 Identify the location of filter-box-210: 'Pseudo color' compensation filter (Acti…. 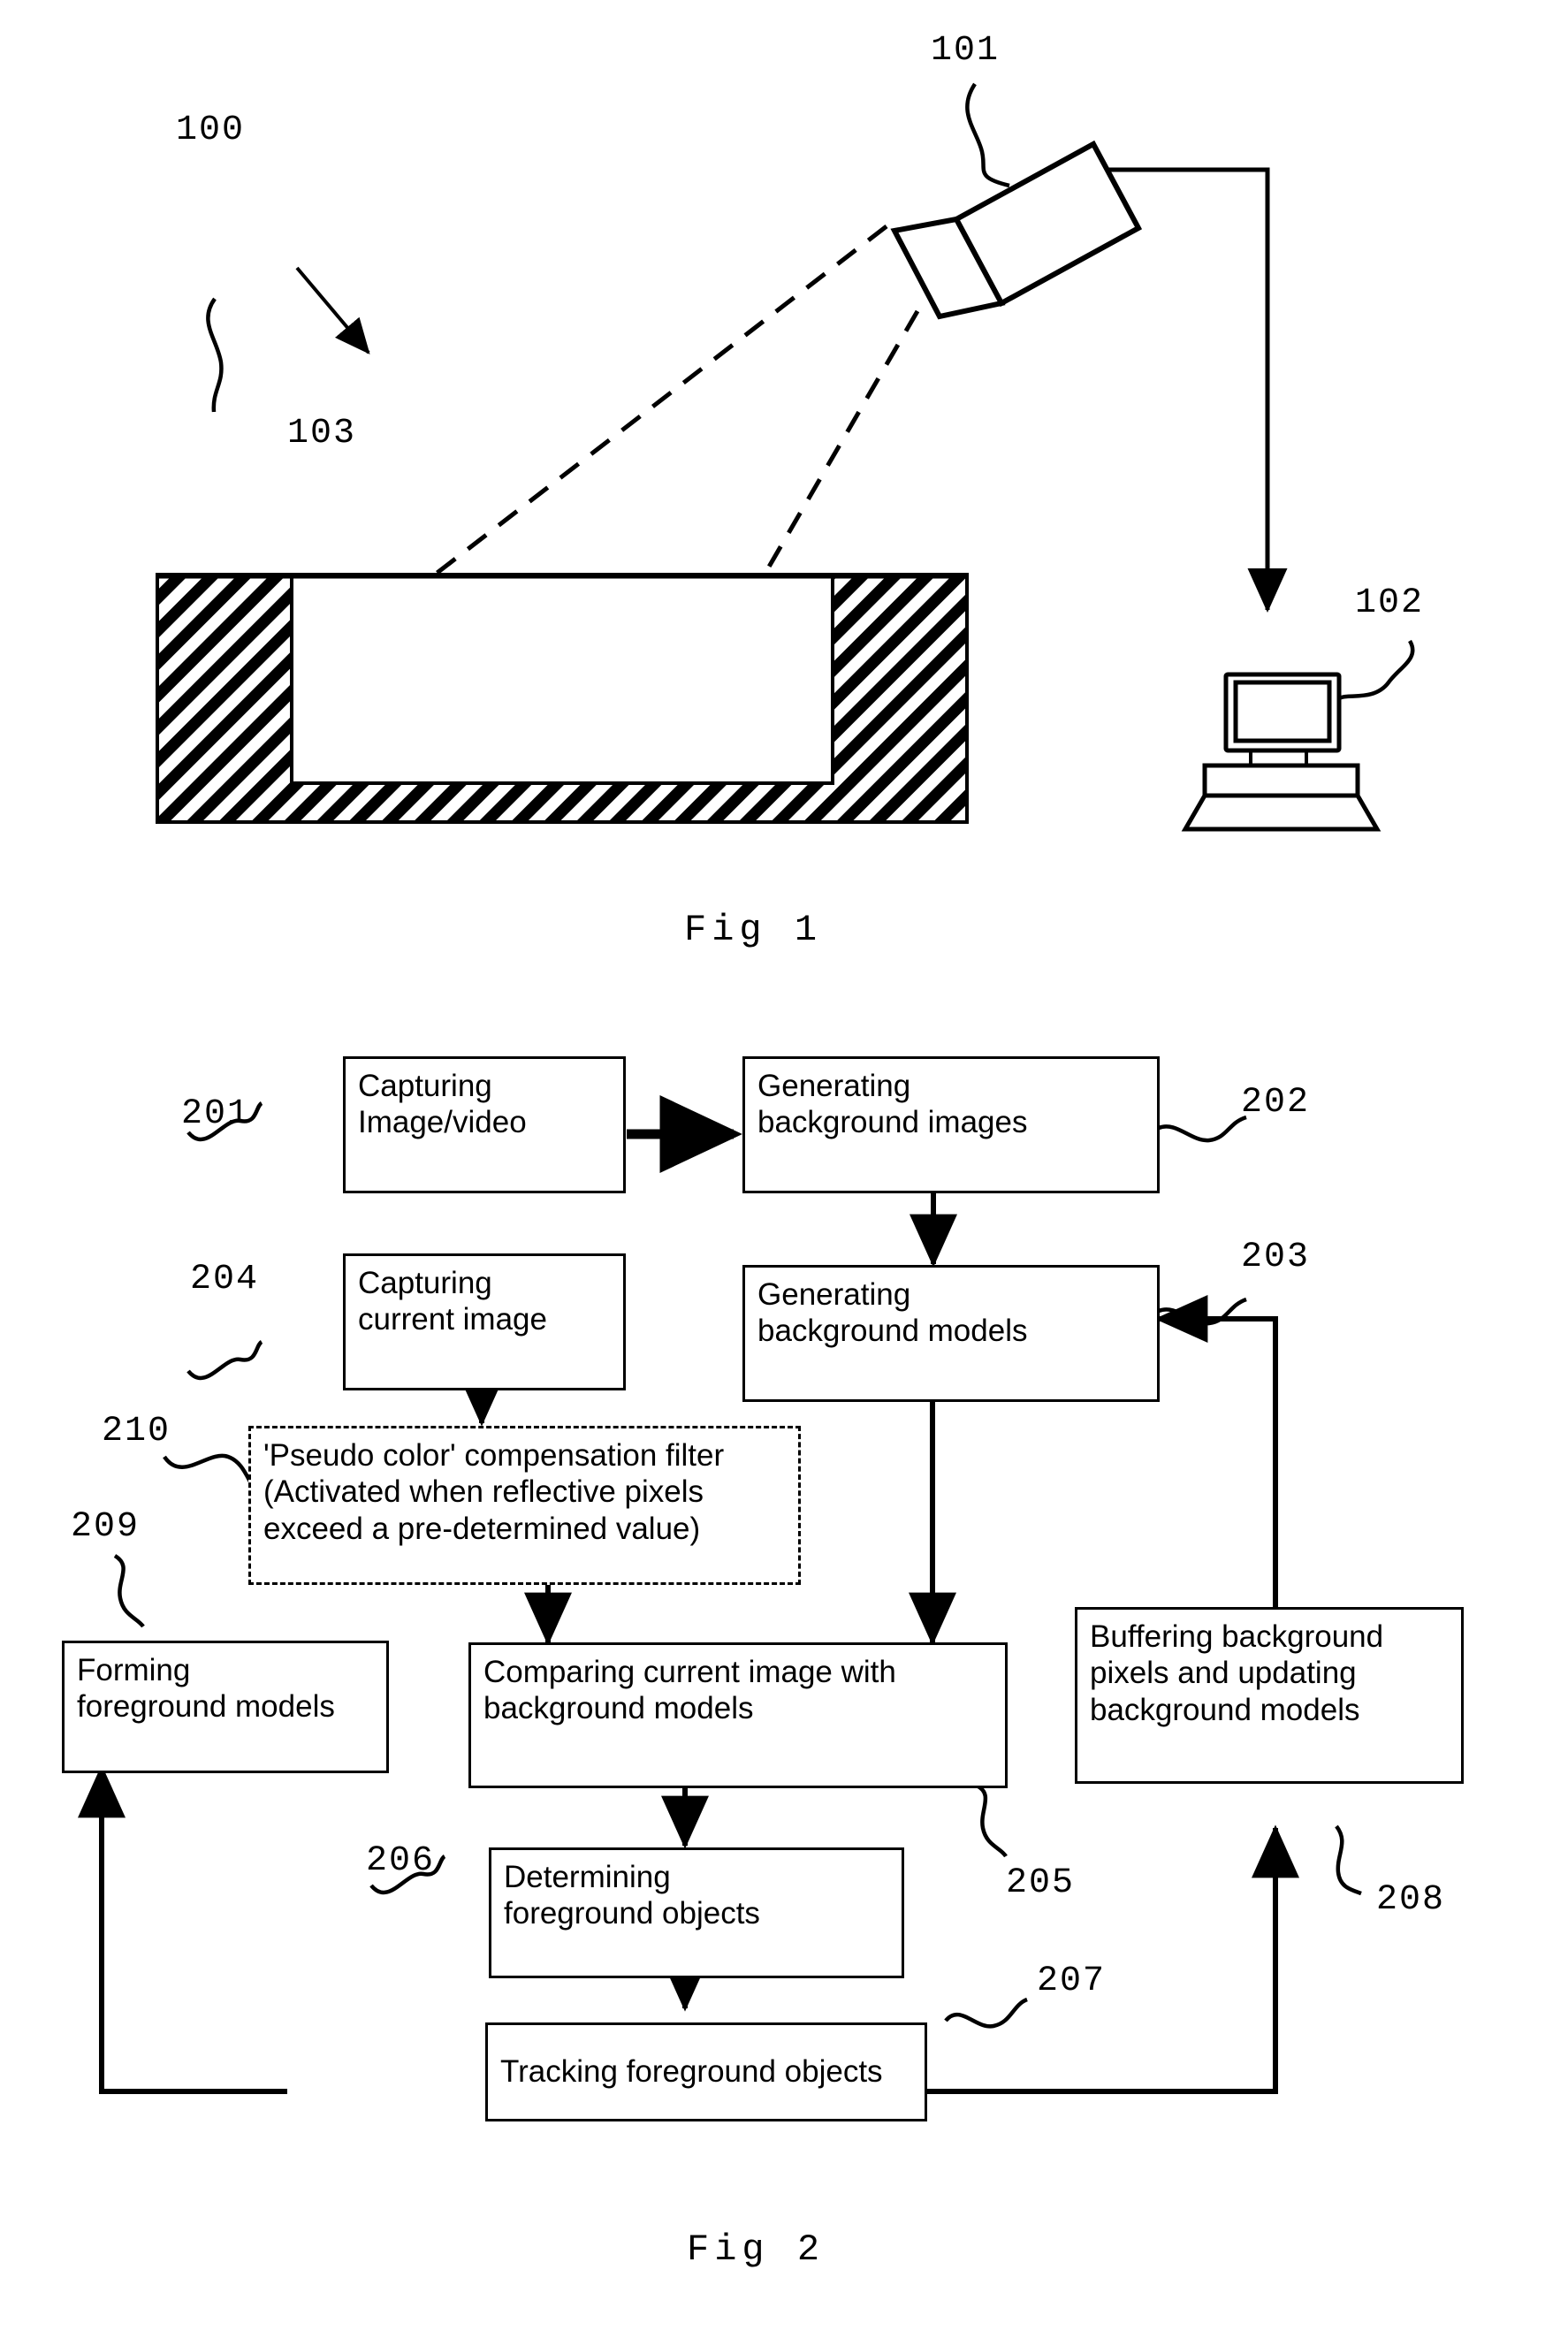
(524, 1505).